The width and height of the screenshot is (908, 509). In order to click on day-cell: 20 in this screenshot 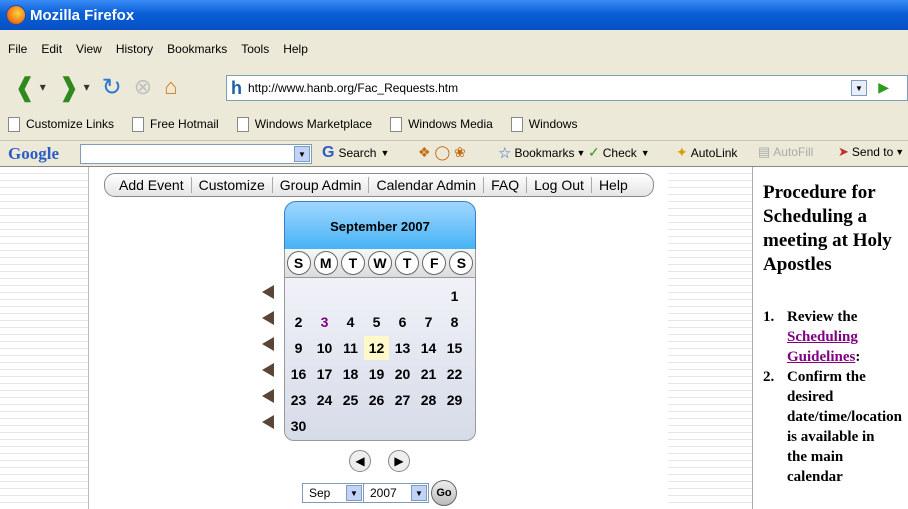, I will do `click(402, 374)`.